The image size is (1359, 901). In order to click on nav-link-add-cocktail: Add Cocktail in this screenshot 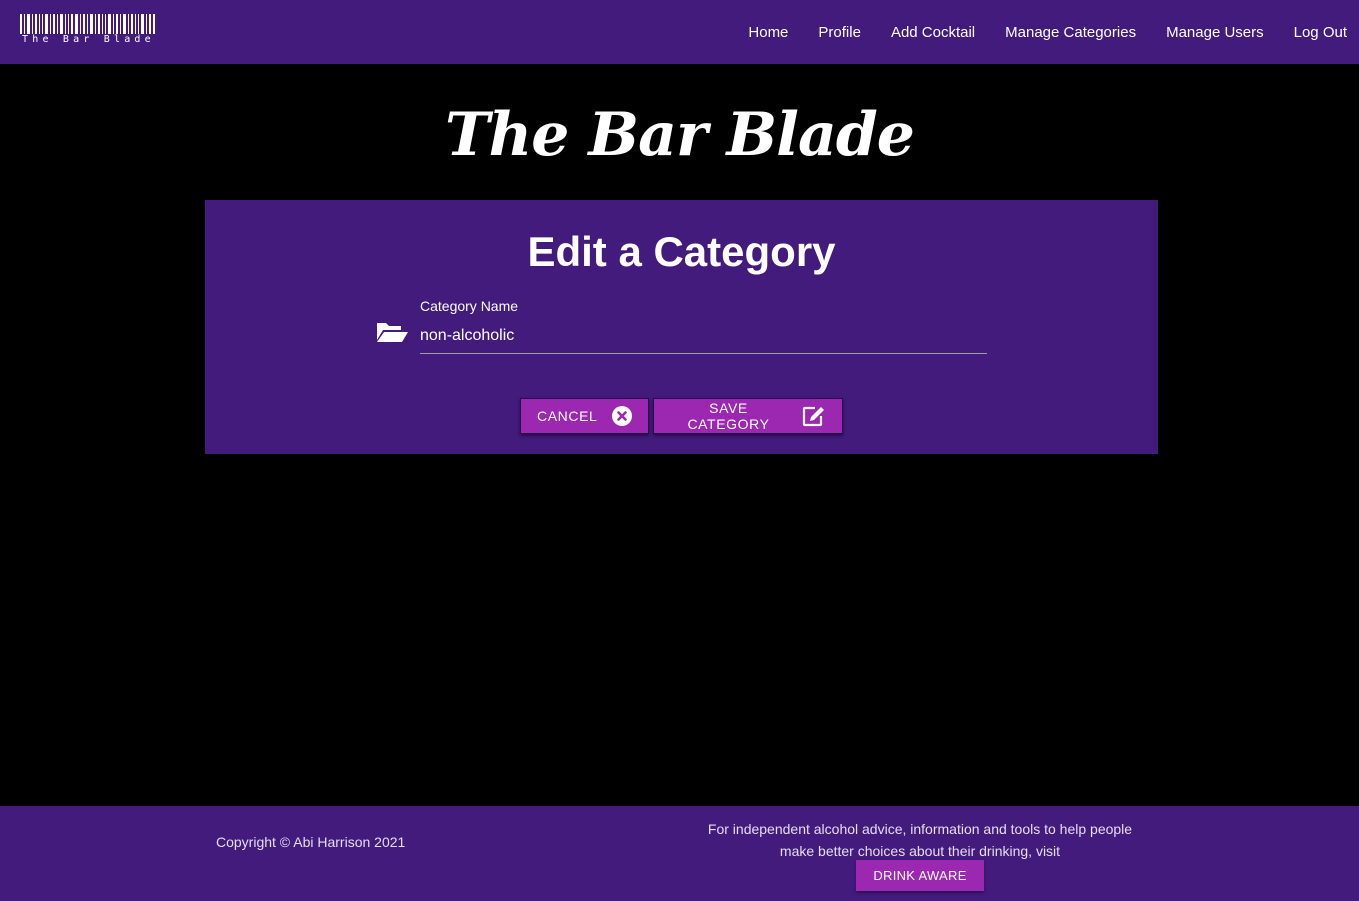, I will do `click(933, 32)`.